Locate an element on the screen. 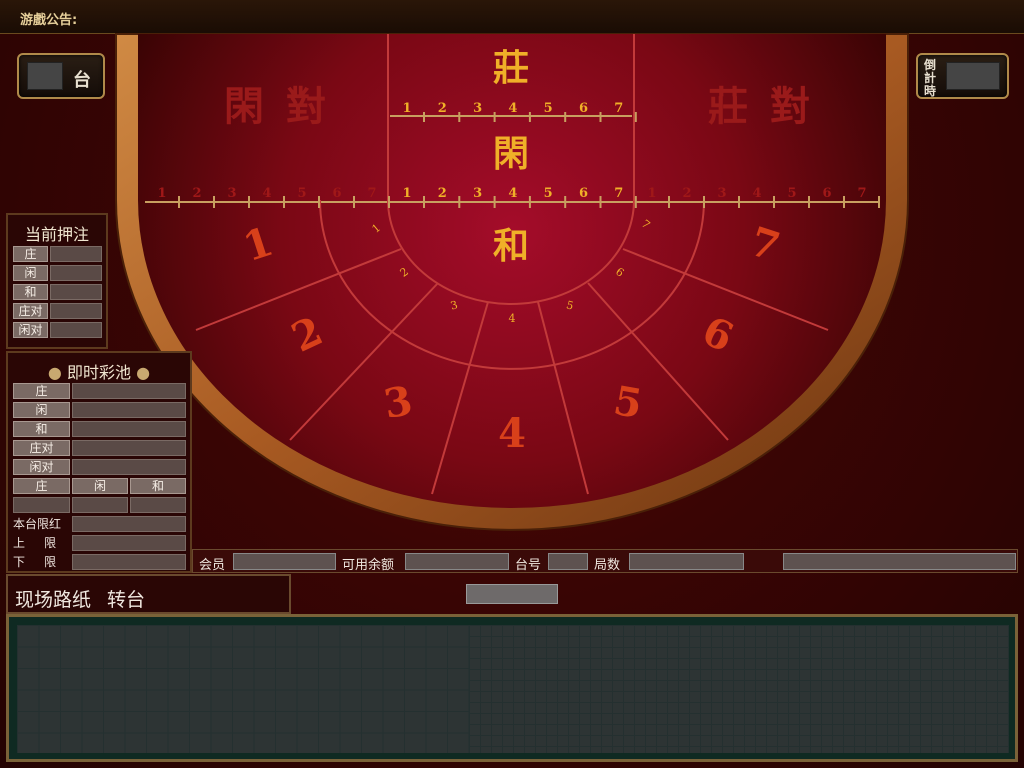 The image size is (1024, 768). countdown-display is located at coordinates (973, 76).